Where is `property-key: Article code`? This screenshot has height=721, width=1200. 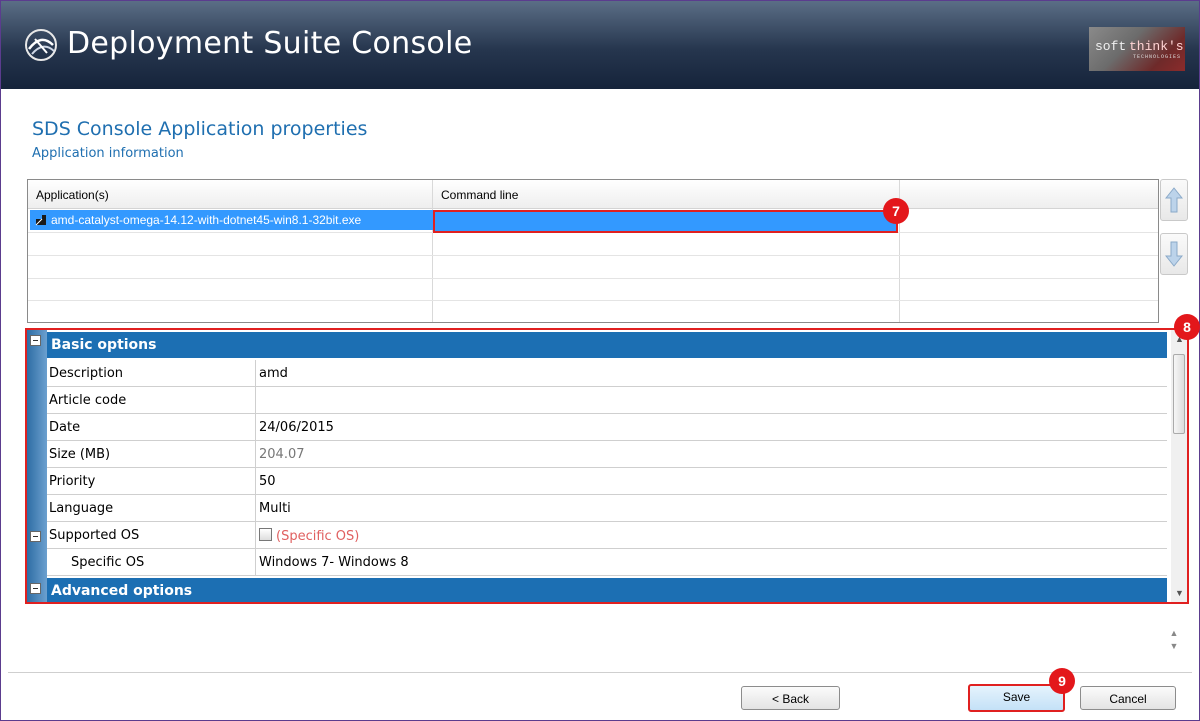 property-key: Article code is located at coordinates (88, 400).